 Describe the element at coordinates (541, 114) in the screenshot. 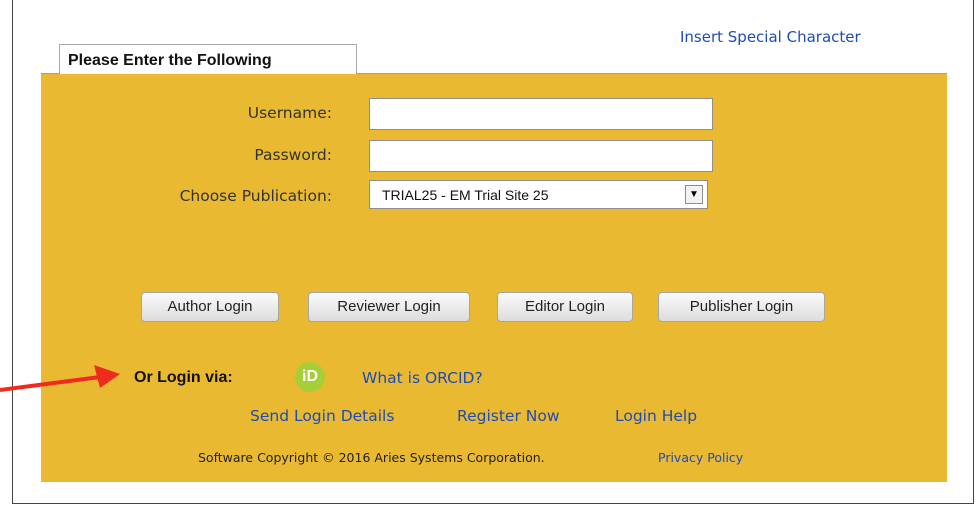

I see `username-input` at that location.